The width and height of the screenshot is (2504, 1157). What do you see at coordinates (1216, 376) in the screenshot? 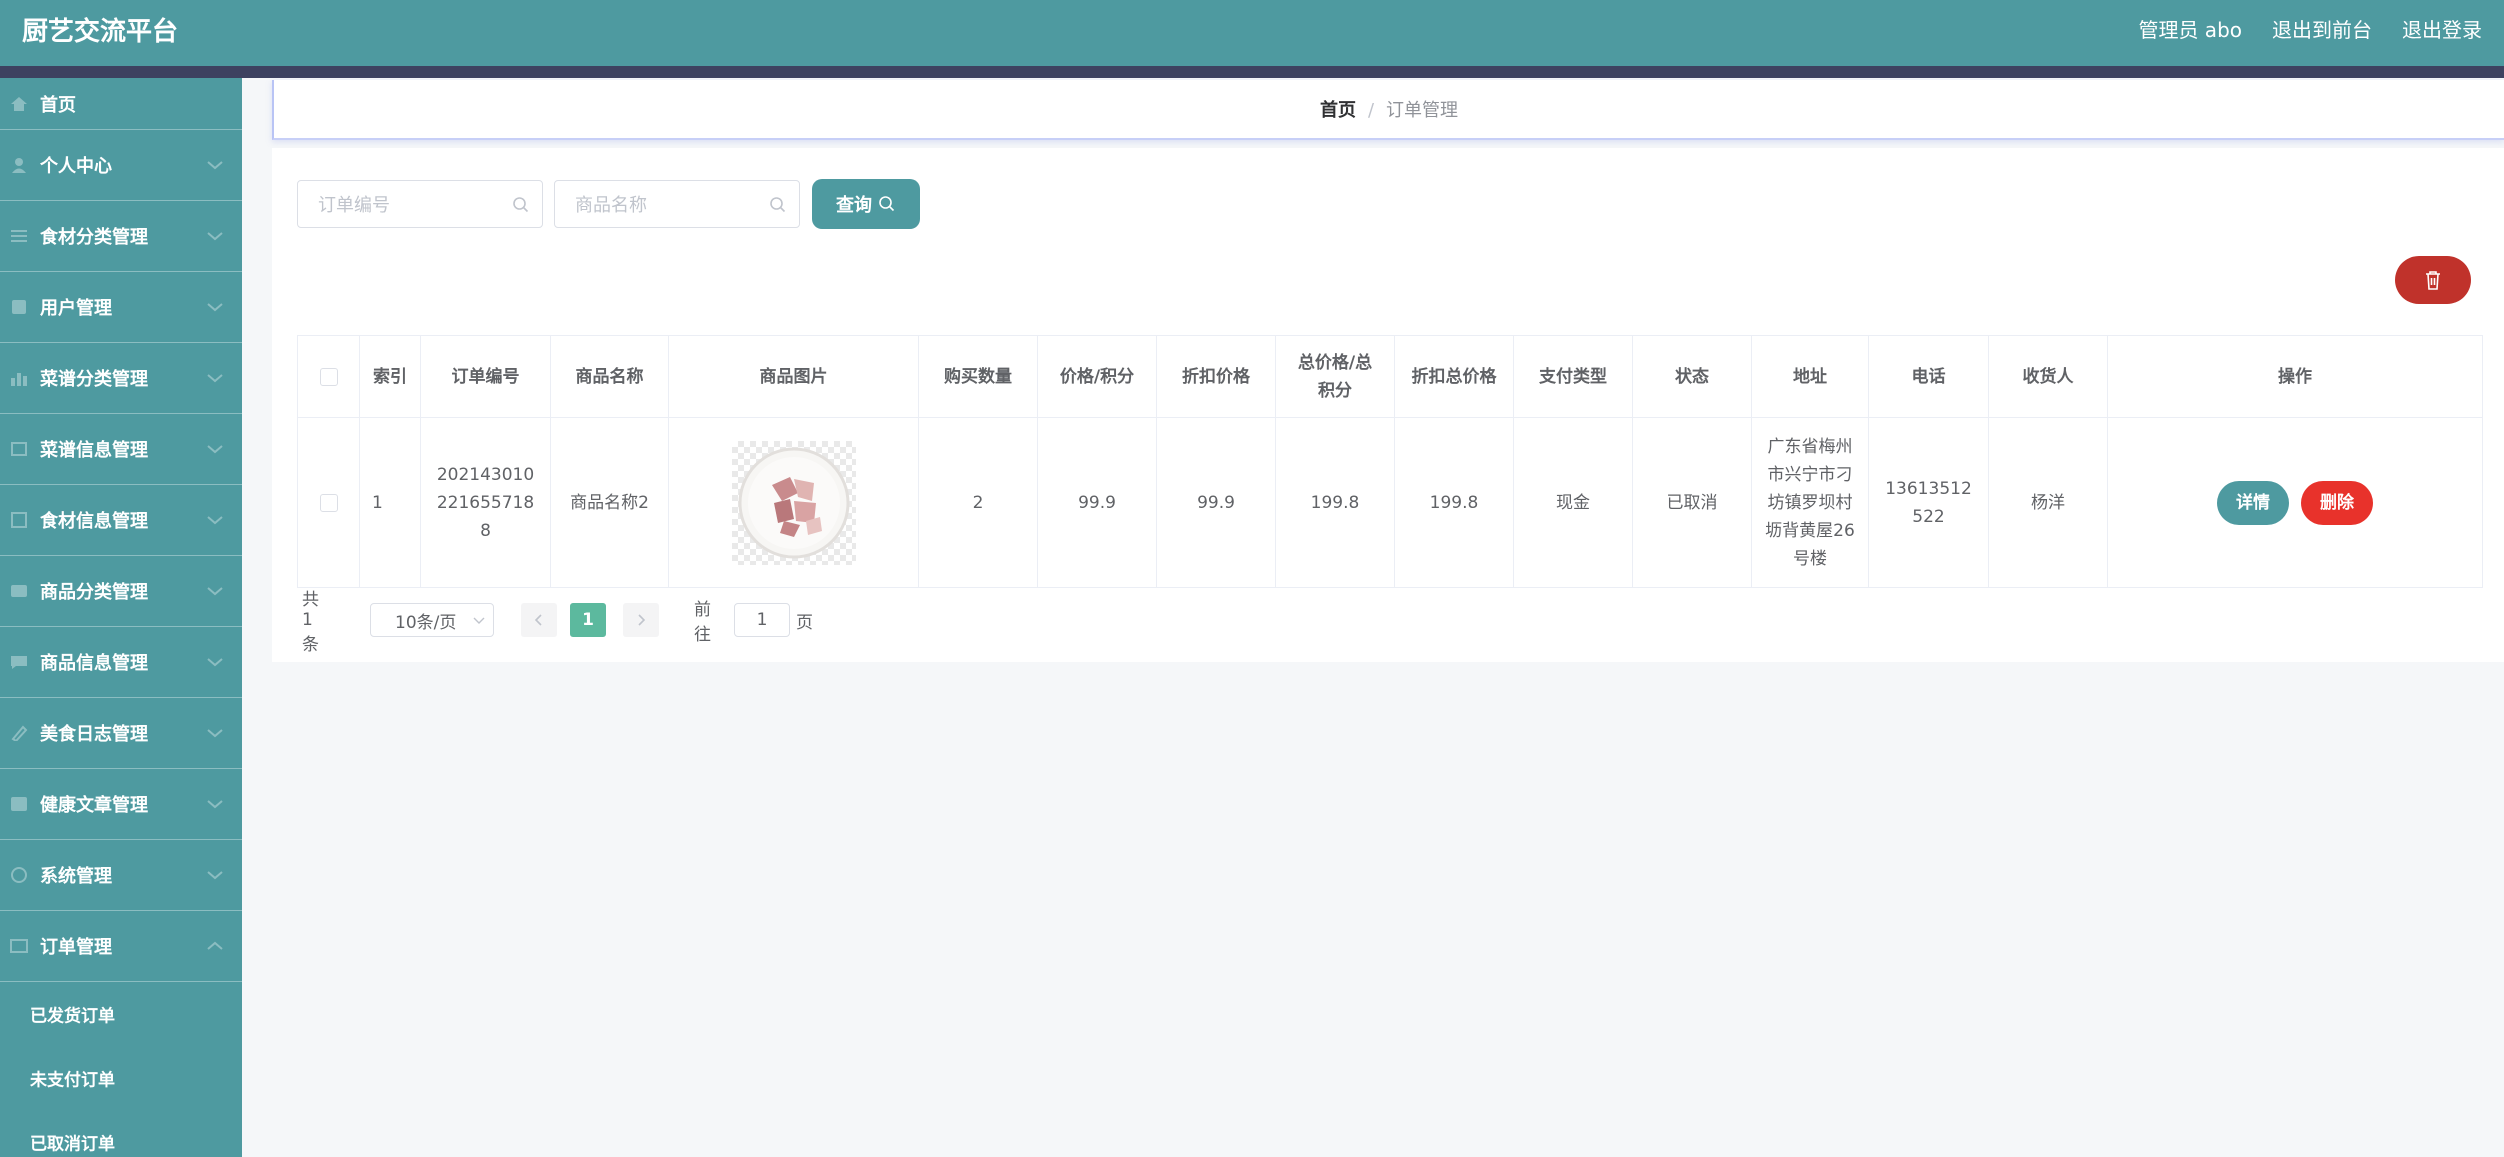
I see `column-header: 折扣价格` at bounding box center [1216, 376].